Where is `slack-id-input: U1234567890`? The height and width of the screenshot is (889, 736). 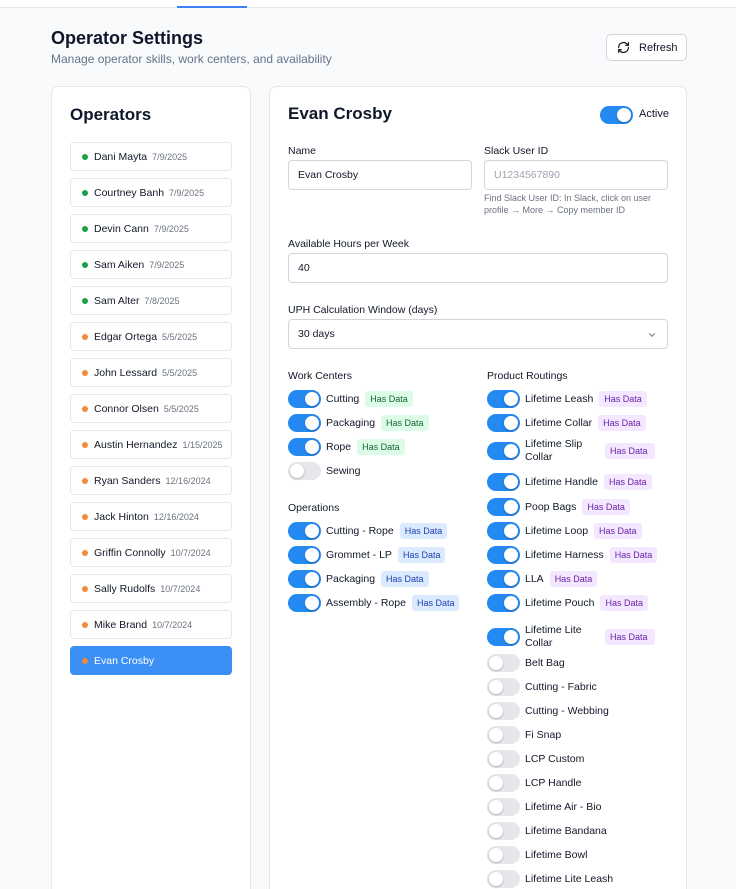
slack-id-input: U1234567890 is located at coordinates (576, 175).